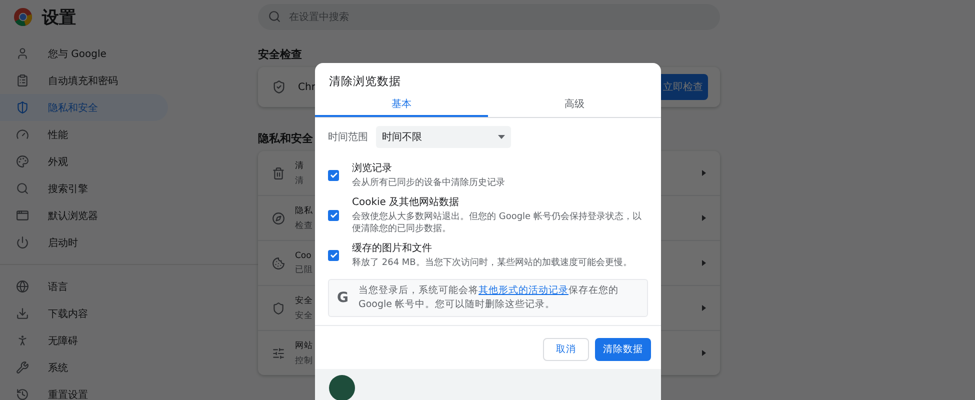 This screenshot has height=400, width=975. What do you see at coordinates (84, 107) in the screenshot?
I see `sidebar-item: 隐私和安全` at bounding box center [84, 107].